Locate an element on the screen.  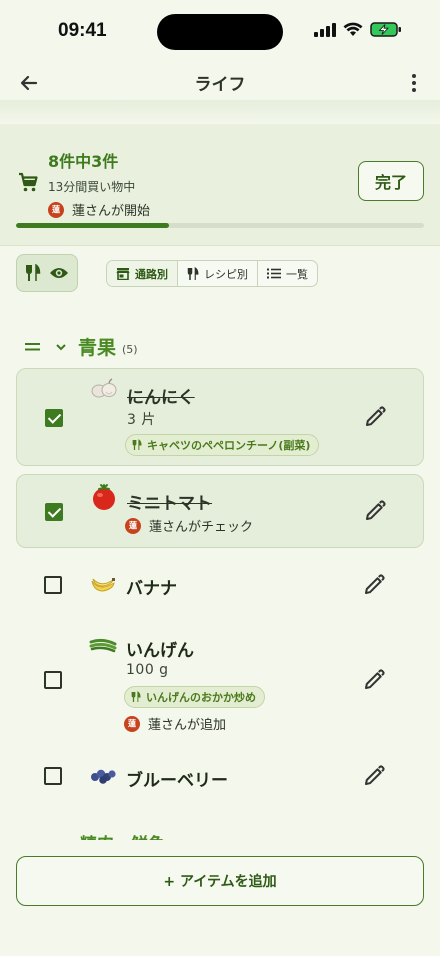
battery-charging-icon is located at coordinates (385, 29).